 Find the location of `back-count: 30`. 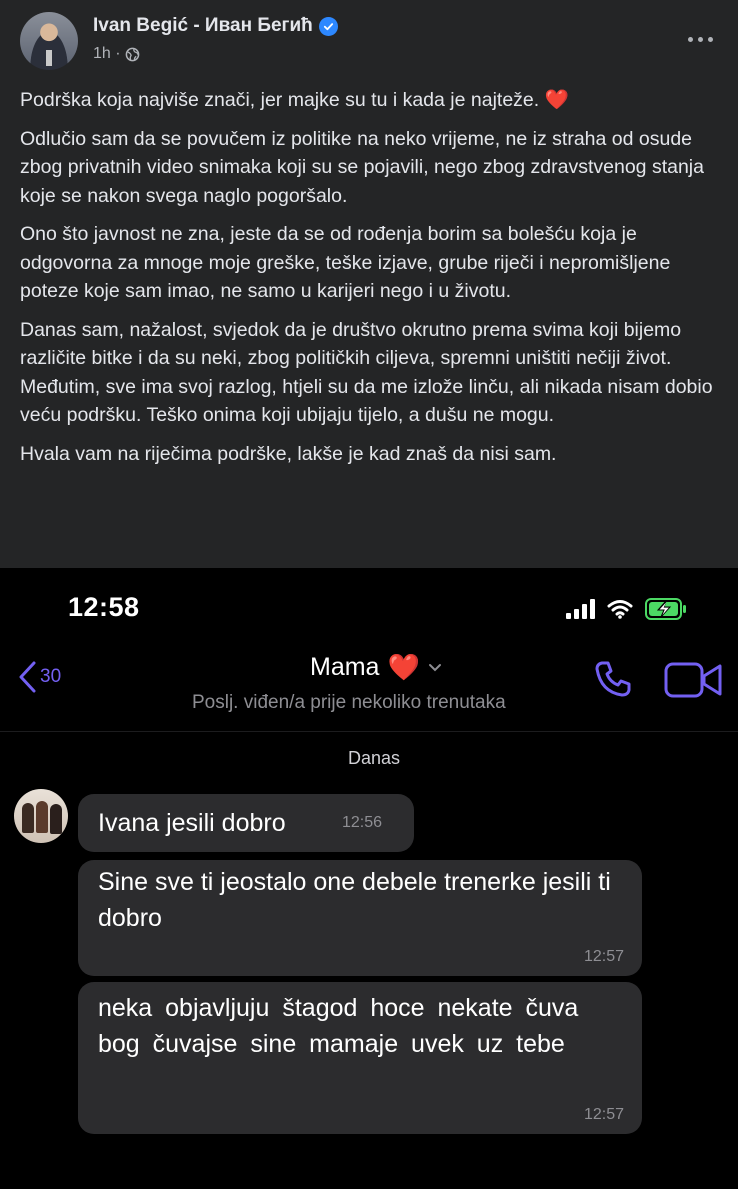

back-count: 30 is located at coordinates (51, 676).